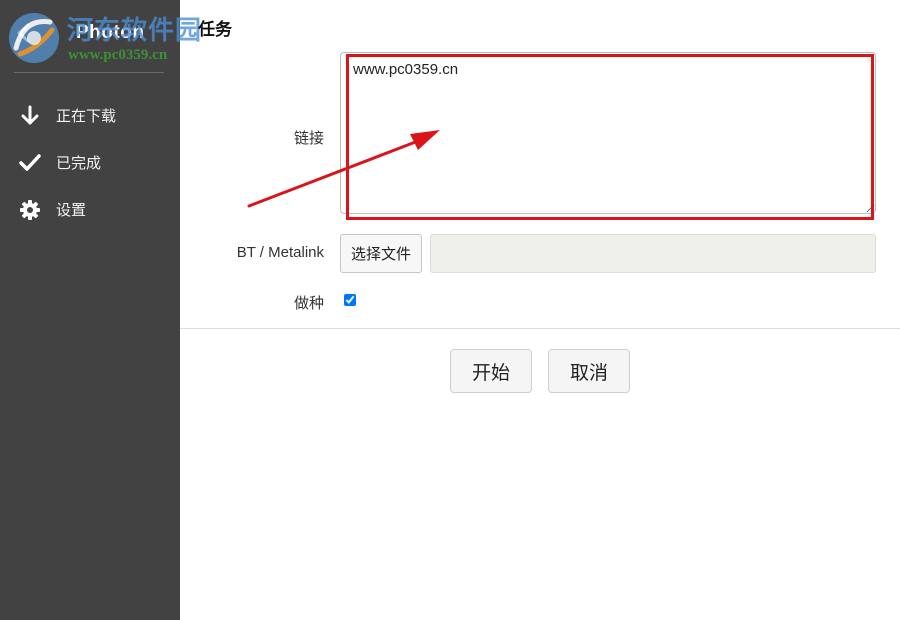  What do you see at coordinates (30, 163) in the screenshot?
I see `checkmark-icon` at bounding box center [30, 163].